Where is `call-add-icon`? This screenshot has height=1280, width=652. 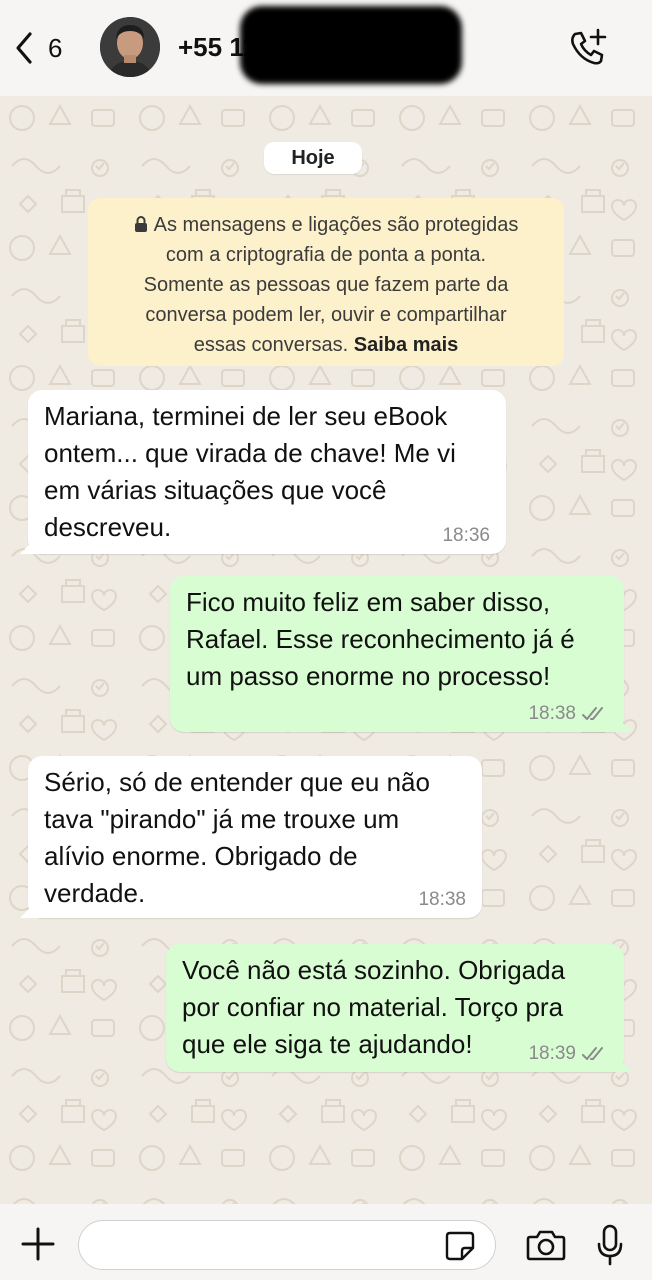 call-add-icon is located at coordinates (588, 48).